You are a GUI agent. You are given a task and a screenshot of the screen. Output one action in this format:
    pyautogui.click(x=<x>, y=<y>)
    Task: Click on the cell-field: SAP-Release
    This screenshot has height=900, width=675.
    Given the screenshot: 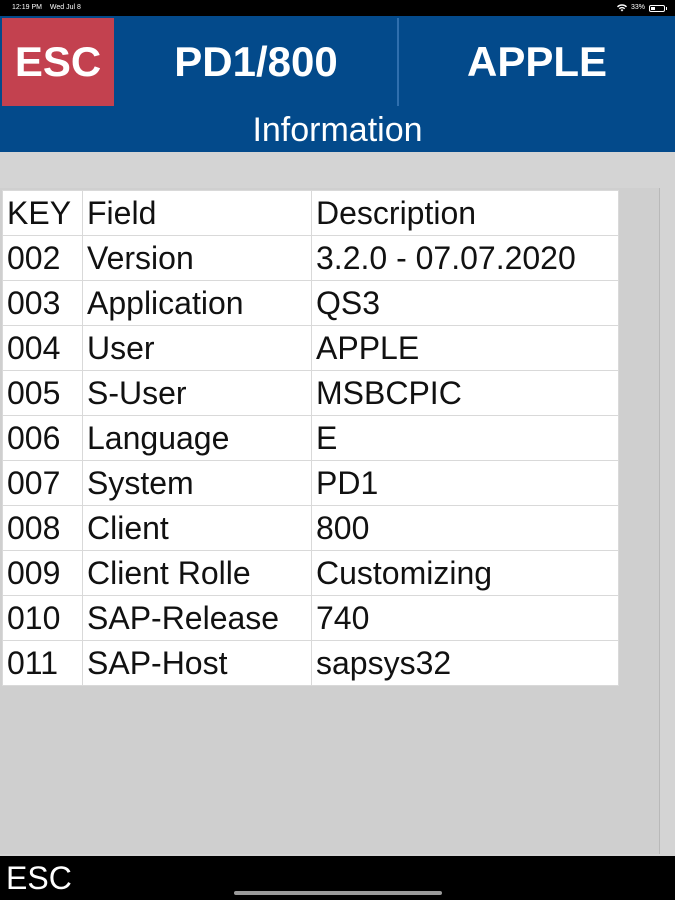 What is the action you would take?
    pyautogui.click(x=197, y=618)
    